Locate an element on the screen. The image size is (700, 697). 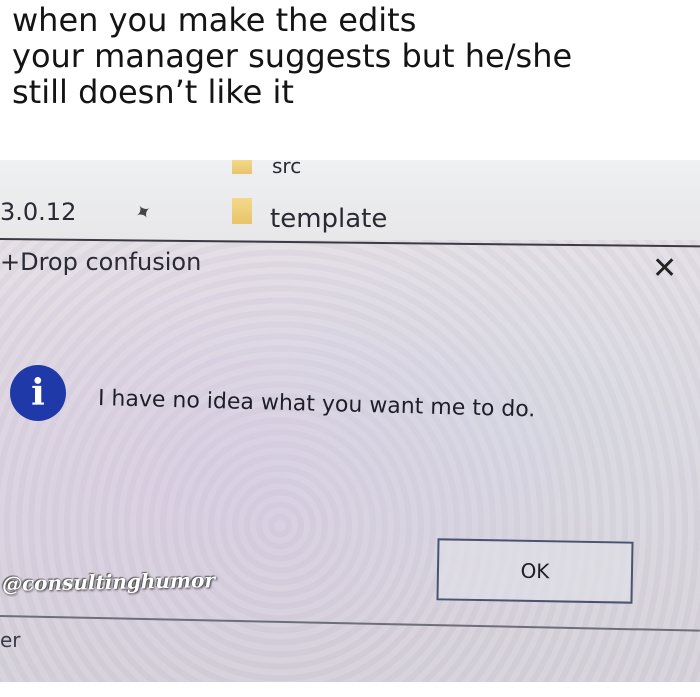
caption-line-3: still doesn’t like it is located at coordinates (153, 92).